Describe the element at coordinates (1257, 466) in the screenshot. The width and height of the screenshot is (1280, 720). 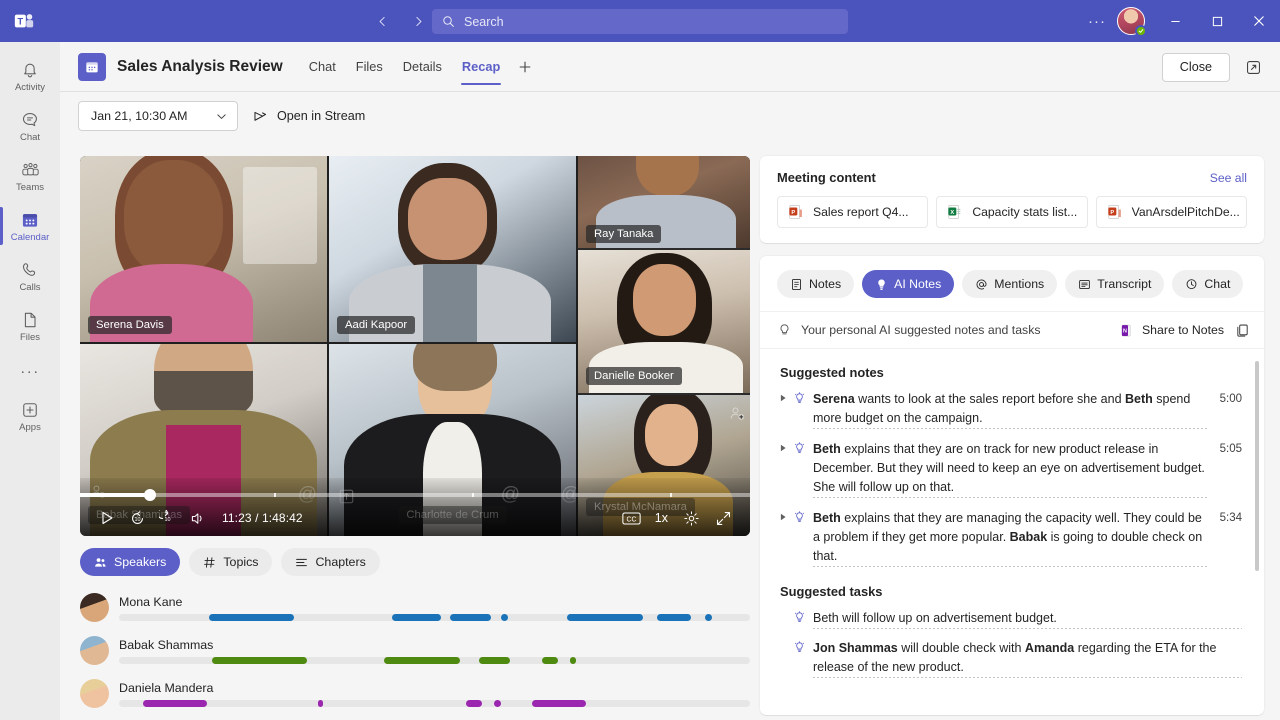
I see `notes-scrollbar` at that location.